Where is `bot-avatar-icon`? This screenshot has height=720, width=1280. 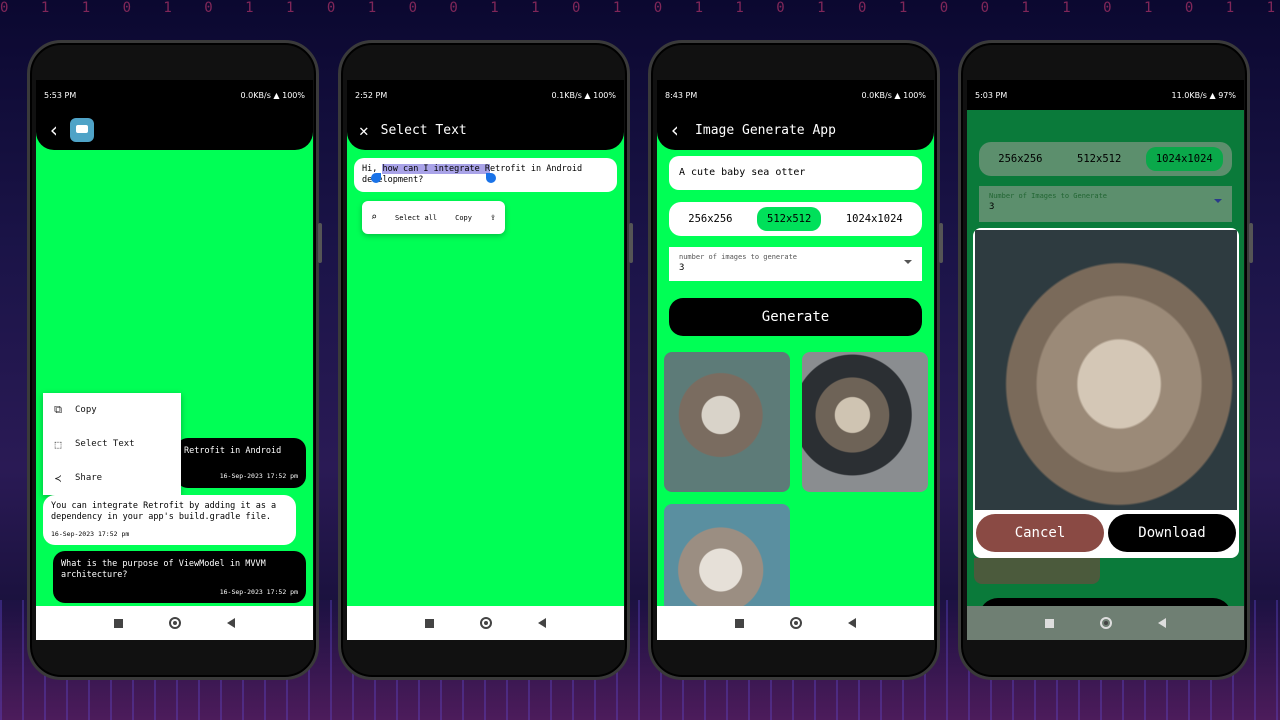 bot-avatar-icon is located at coordinates (82, 130).